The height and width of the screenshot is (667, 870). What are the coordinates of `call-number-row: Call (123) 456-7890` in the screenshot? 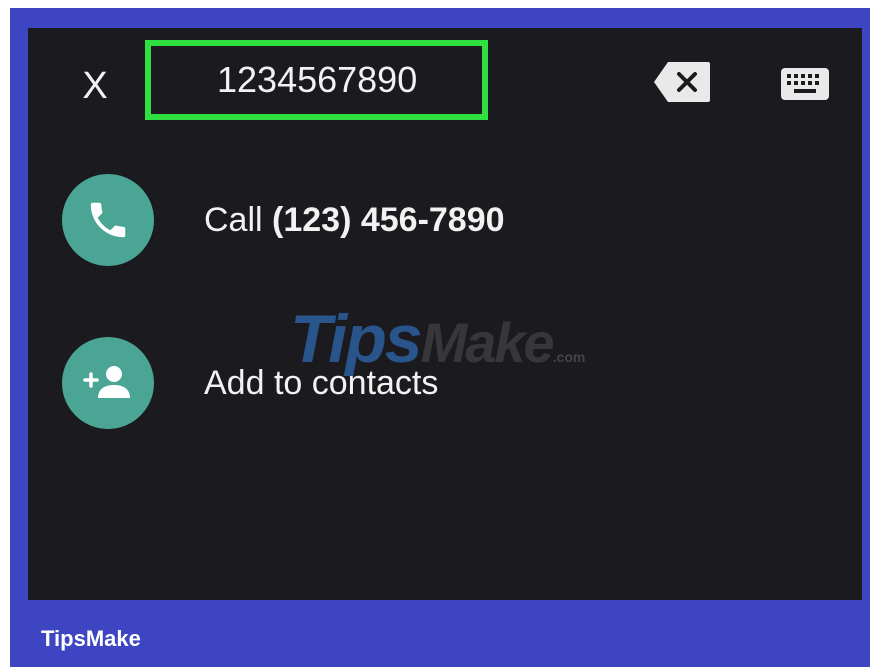 It's located at (442, 220).